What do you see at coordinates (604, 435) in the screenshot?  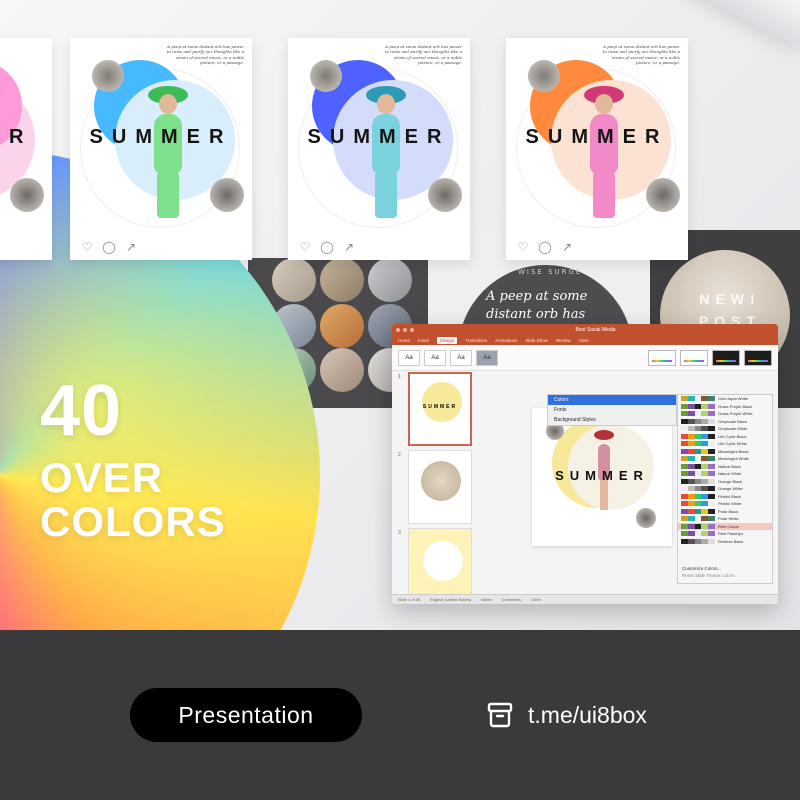 I see `model-hat` at bounding box center [604, 435].